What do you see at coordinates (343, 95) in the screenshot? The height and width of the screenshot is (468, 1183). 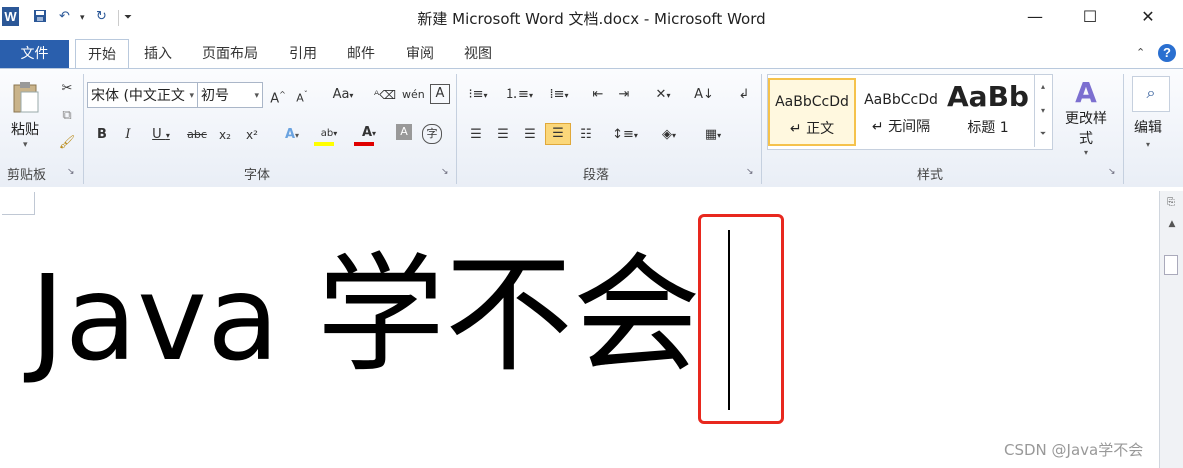 I see `change-case-icon: Aa▾` at bounding box center [343, 95].